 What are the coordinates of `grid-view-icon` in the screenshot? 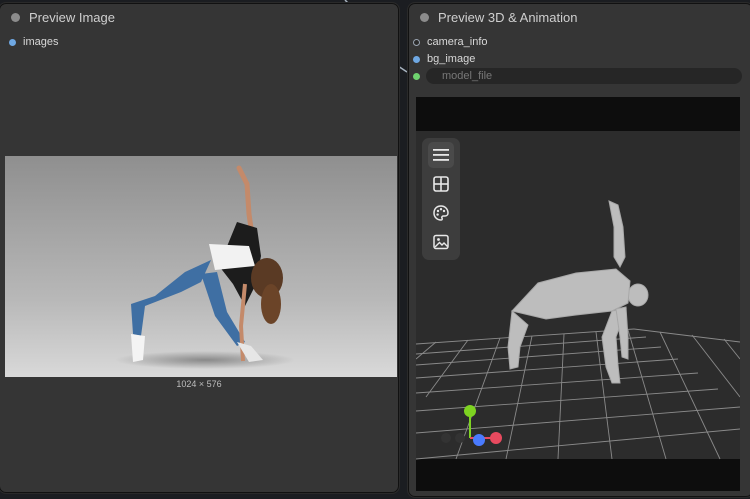 It's located at (441, 184).